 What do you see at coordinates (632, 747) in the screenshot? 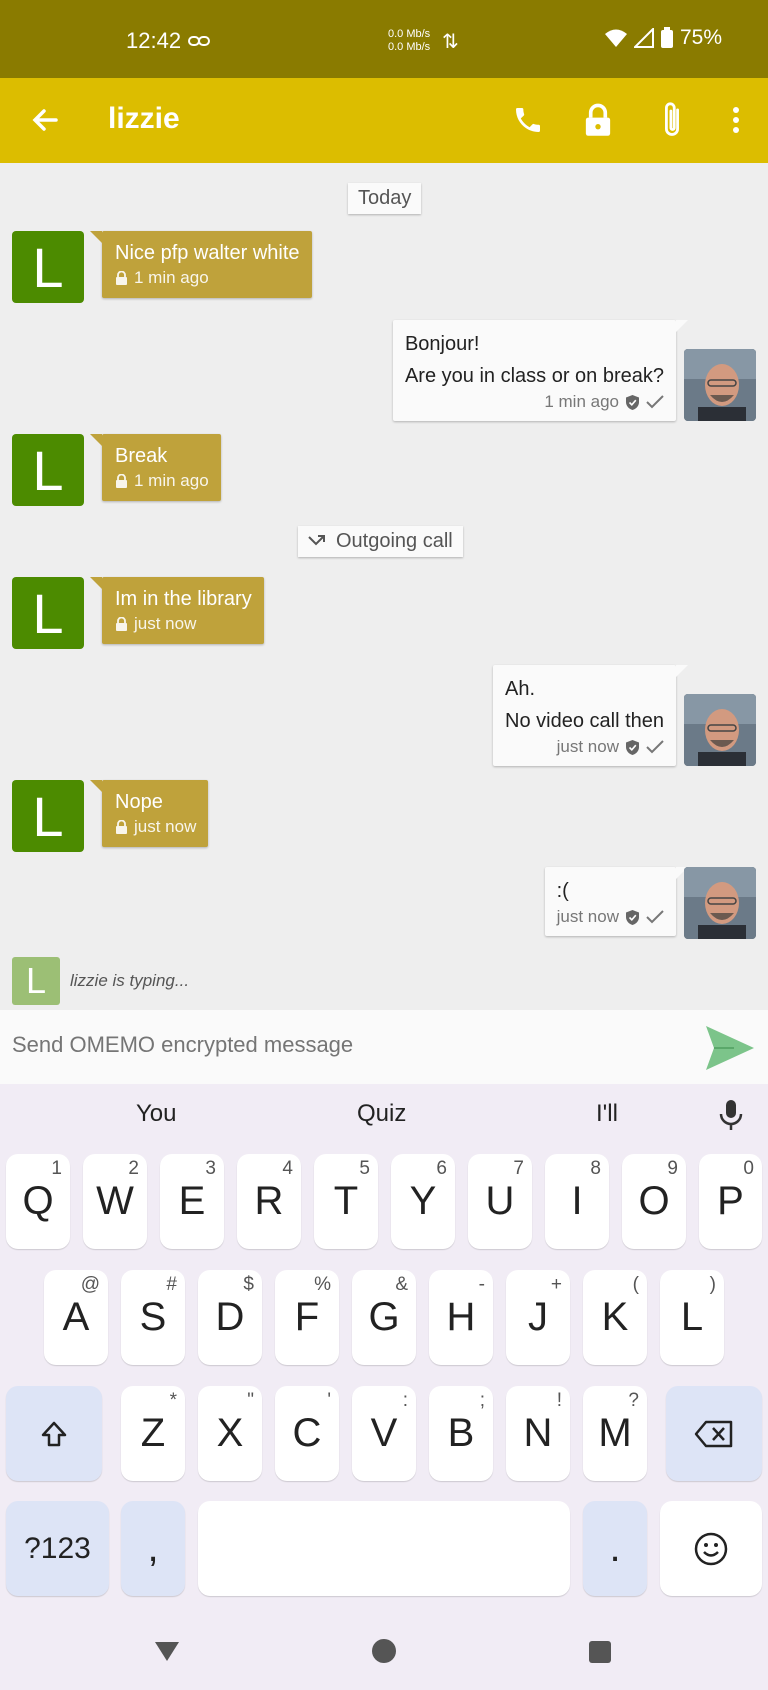
I see `verified-shield-icon` at bounding box center [632, 747].